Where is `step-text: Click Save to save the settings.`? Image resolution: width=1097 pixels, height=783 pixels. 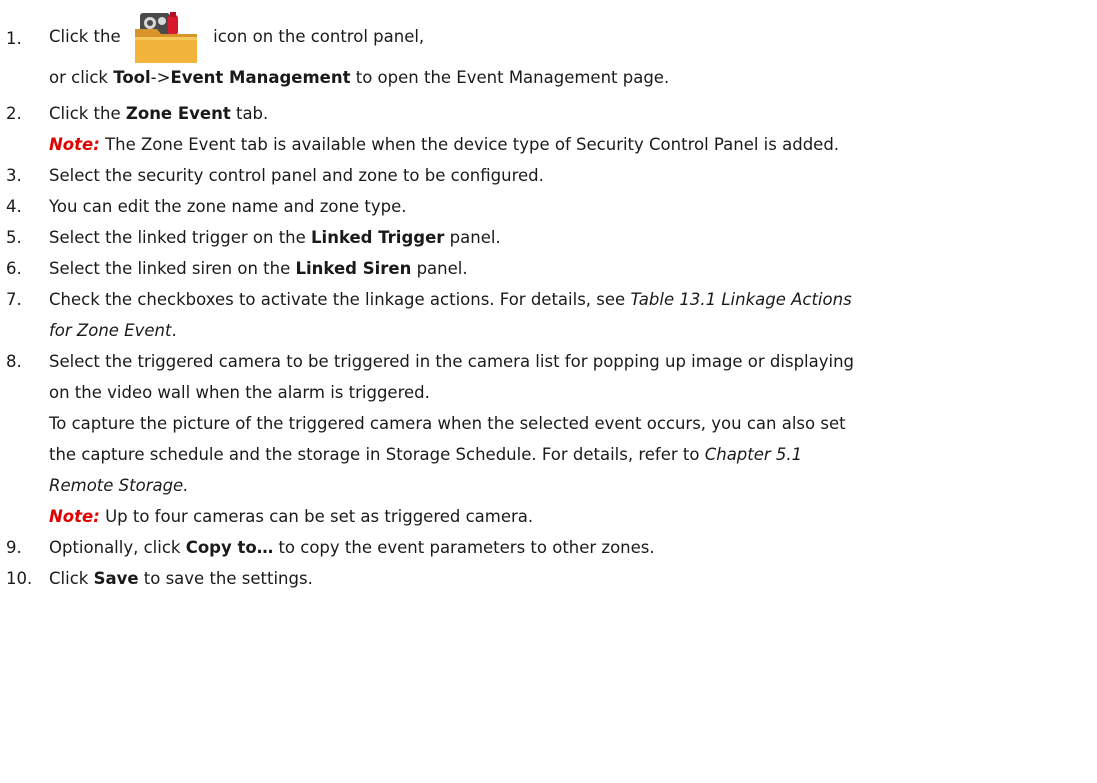
step-text: Click Save to save the settings. is located at coordinates (570, 578).